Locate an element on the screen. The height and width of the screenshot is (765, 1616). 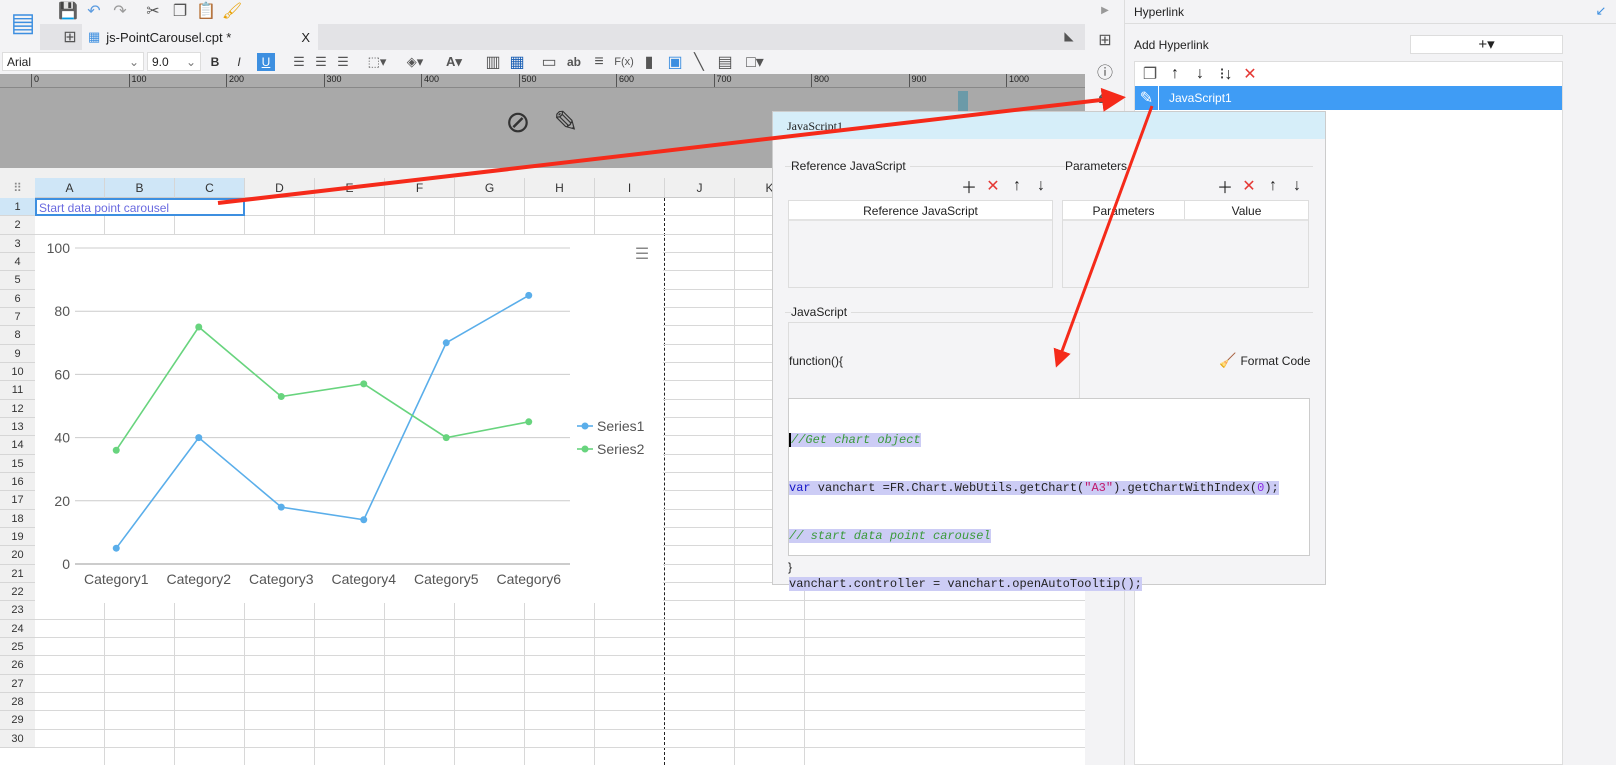
column-header-A: A is located at coordinates (70, 188).